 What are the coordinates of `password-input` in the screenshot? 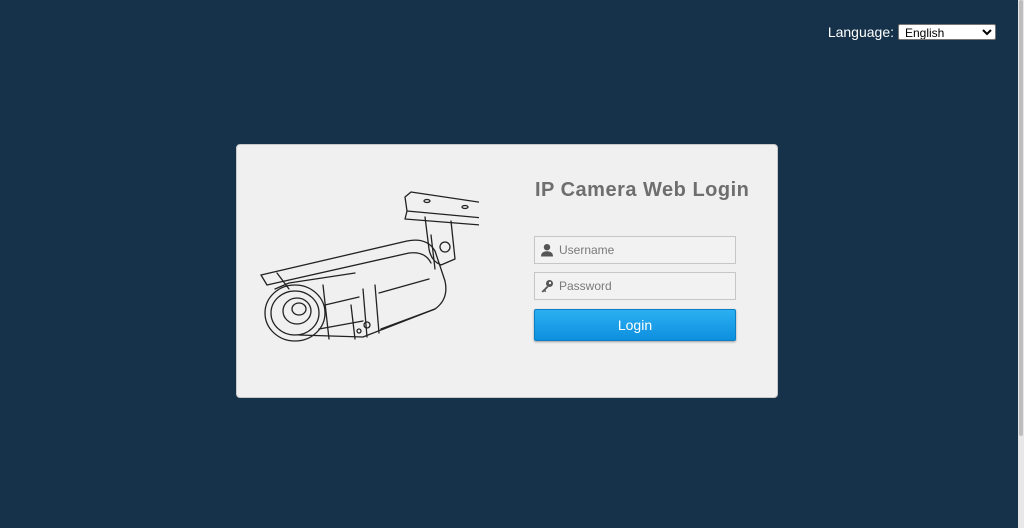 It's located at (644, 286).